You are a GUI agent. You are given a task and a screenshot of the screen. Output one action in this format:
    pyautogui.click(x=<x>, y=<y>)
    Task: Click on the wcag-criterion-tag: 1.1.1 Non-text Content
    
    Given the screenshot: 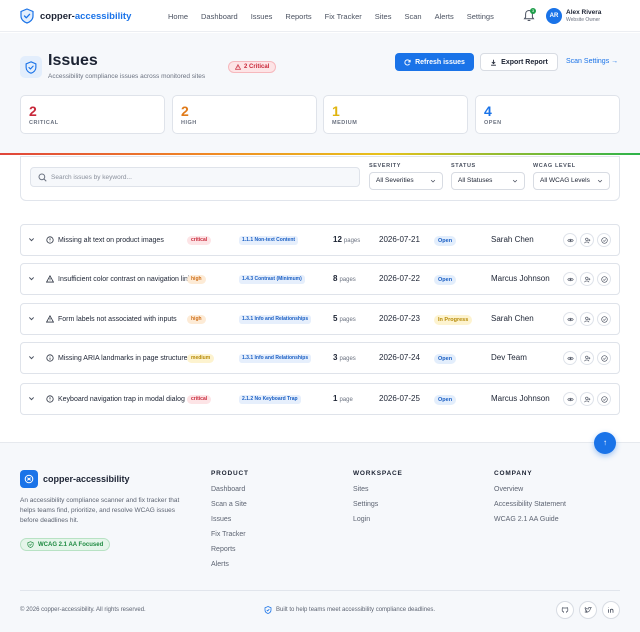 What is the action you would take?
    pyautogui.click(x=269, y=240)
    